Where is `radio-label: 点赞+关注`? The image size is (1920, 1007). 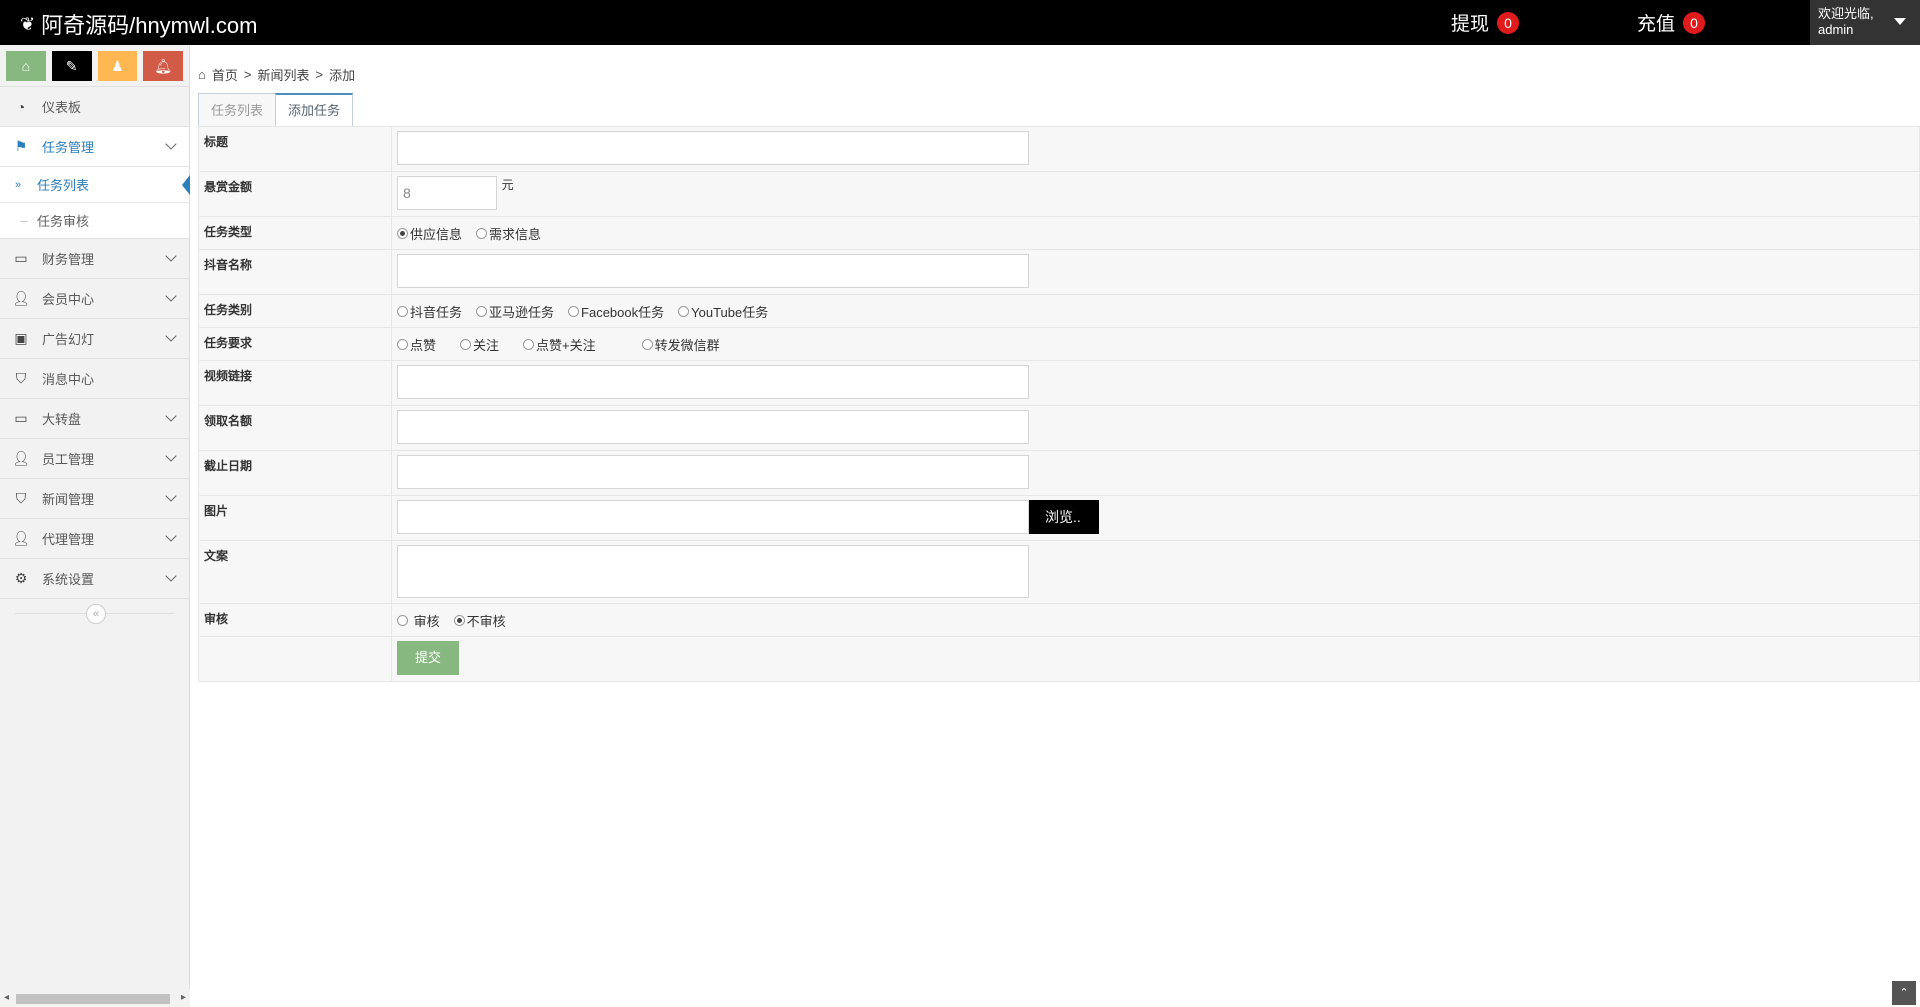
radio-label: 点赞+关注 is located at coordinates (566, 345).